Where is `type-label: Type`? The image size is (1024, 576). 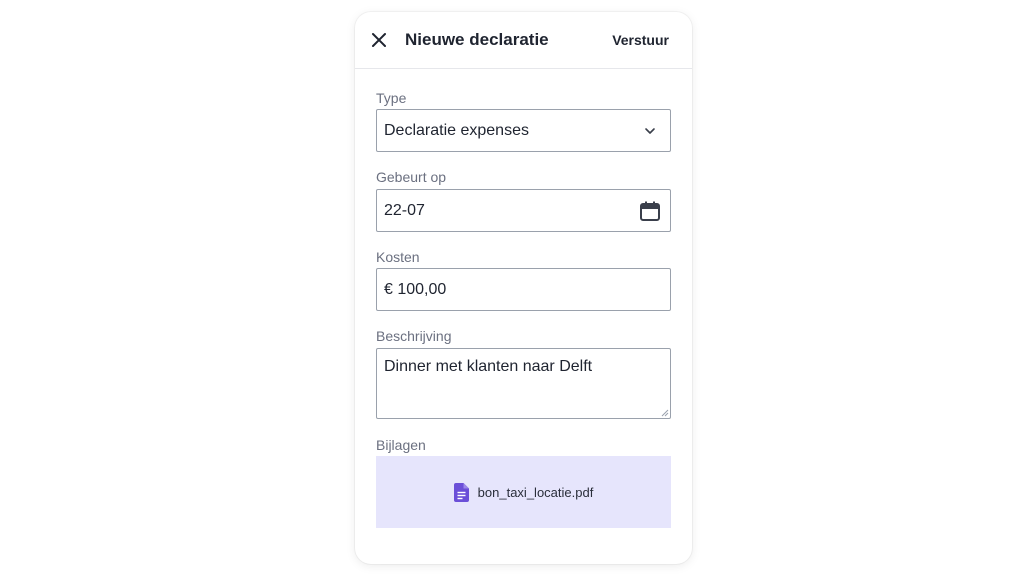 type-label: Type is located at coordinates (391, 98).